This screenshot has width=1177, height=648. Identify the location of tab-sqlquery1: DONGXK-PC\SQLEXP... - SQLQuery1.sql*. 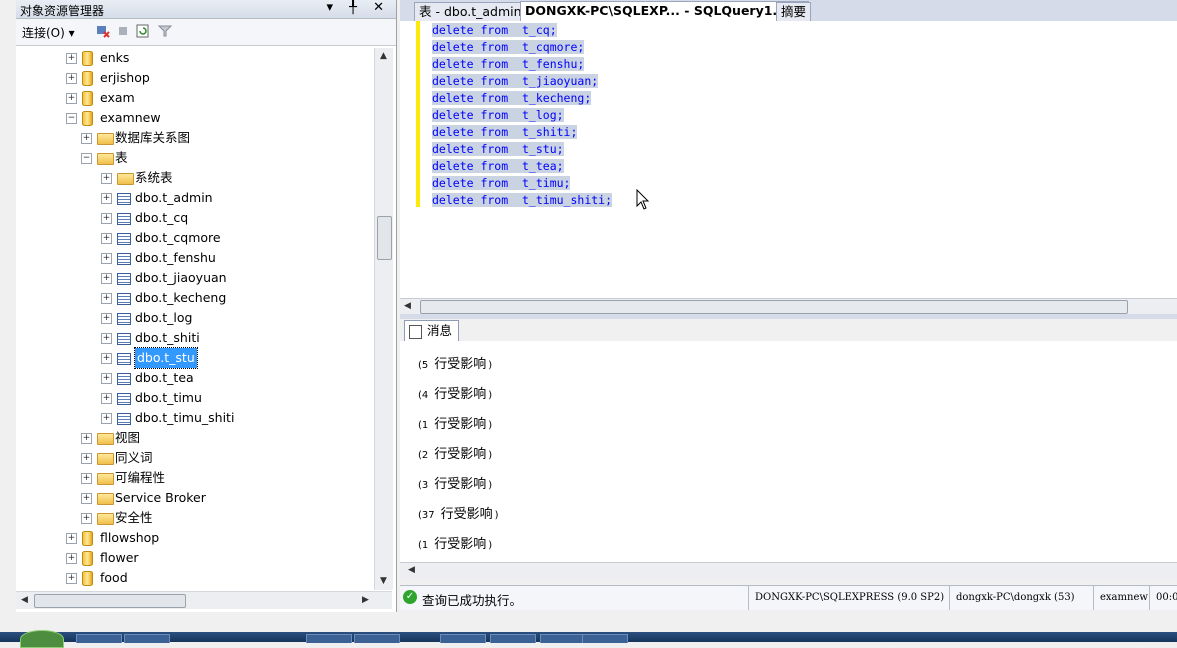
(665, 11).